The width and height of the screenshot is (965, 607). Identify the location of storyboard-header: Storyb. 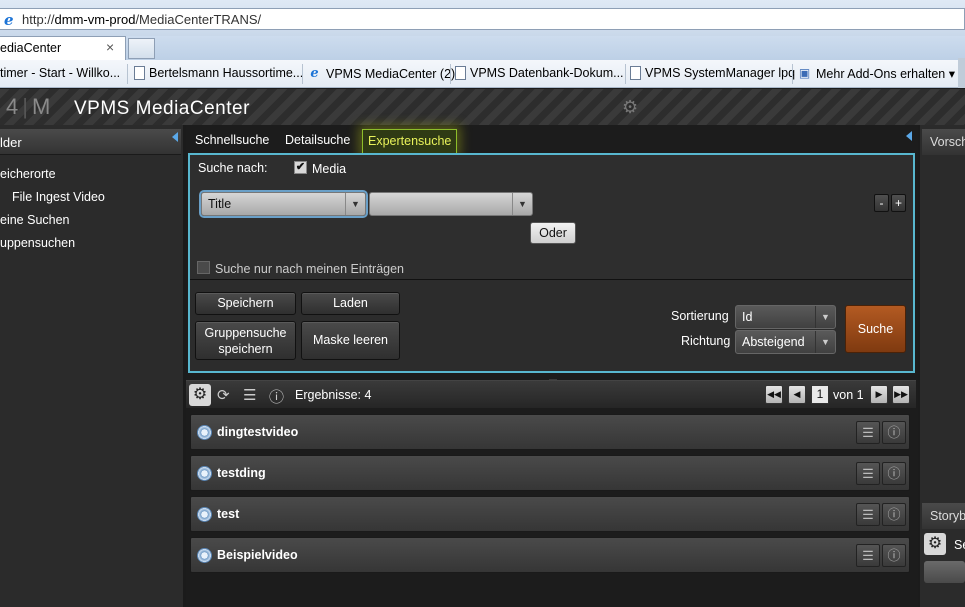
(943, 516).